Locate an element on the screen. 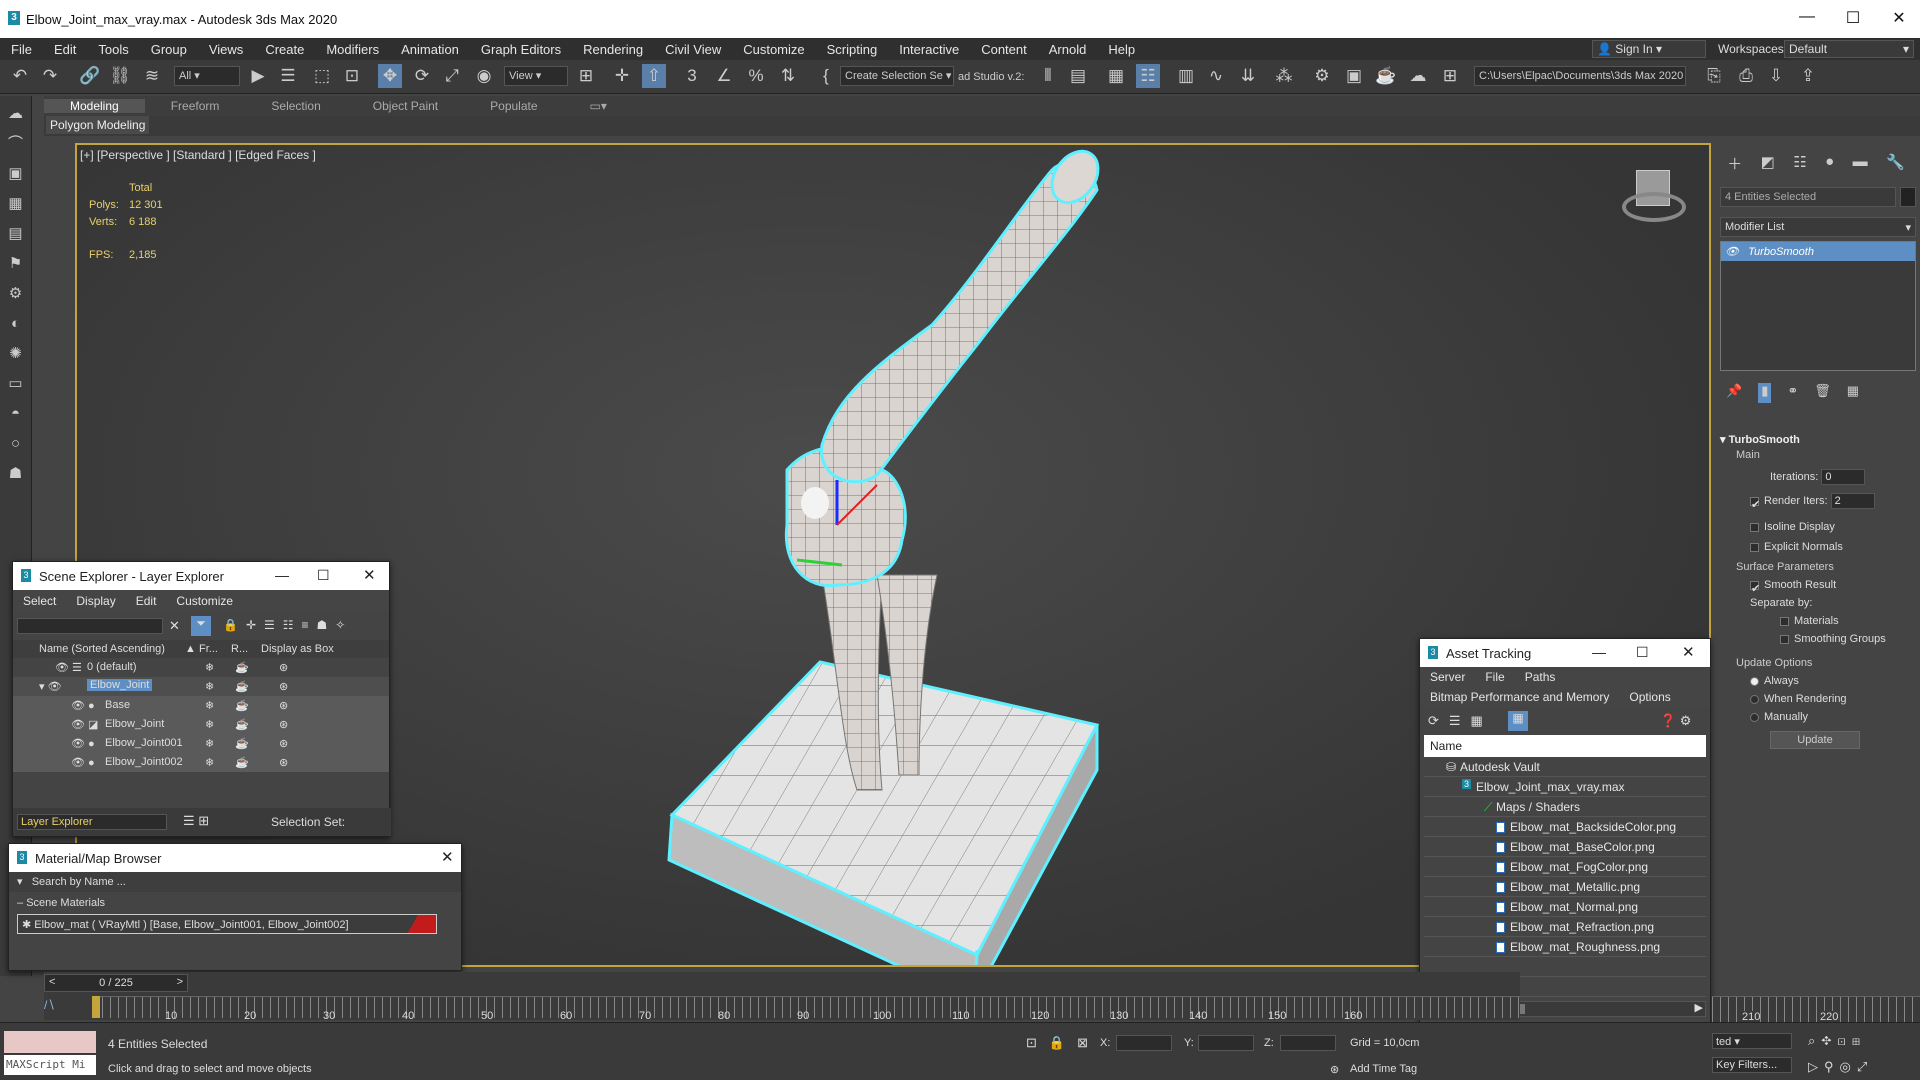 The width and height of the screenshot is (1920, 1080). configure-sets-icon: ▦ is located at coordinates (1853, 393).